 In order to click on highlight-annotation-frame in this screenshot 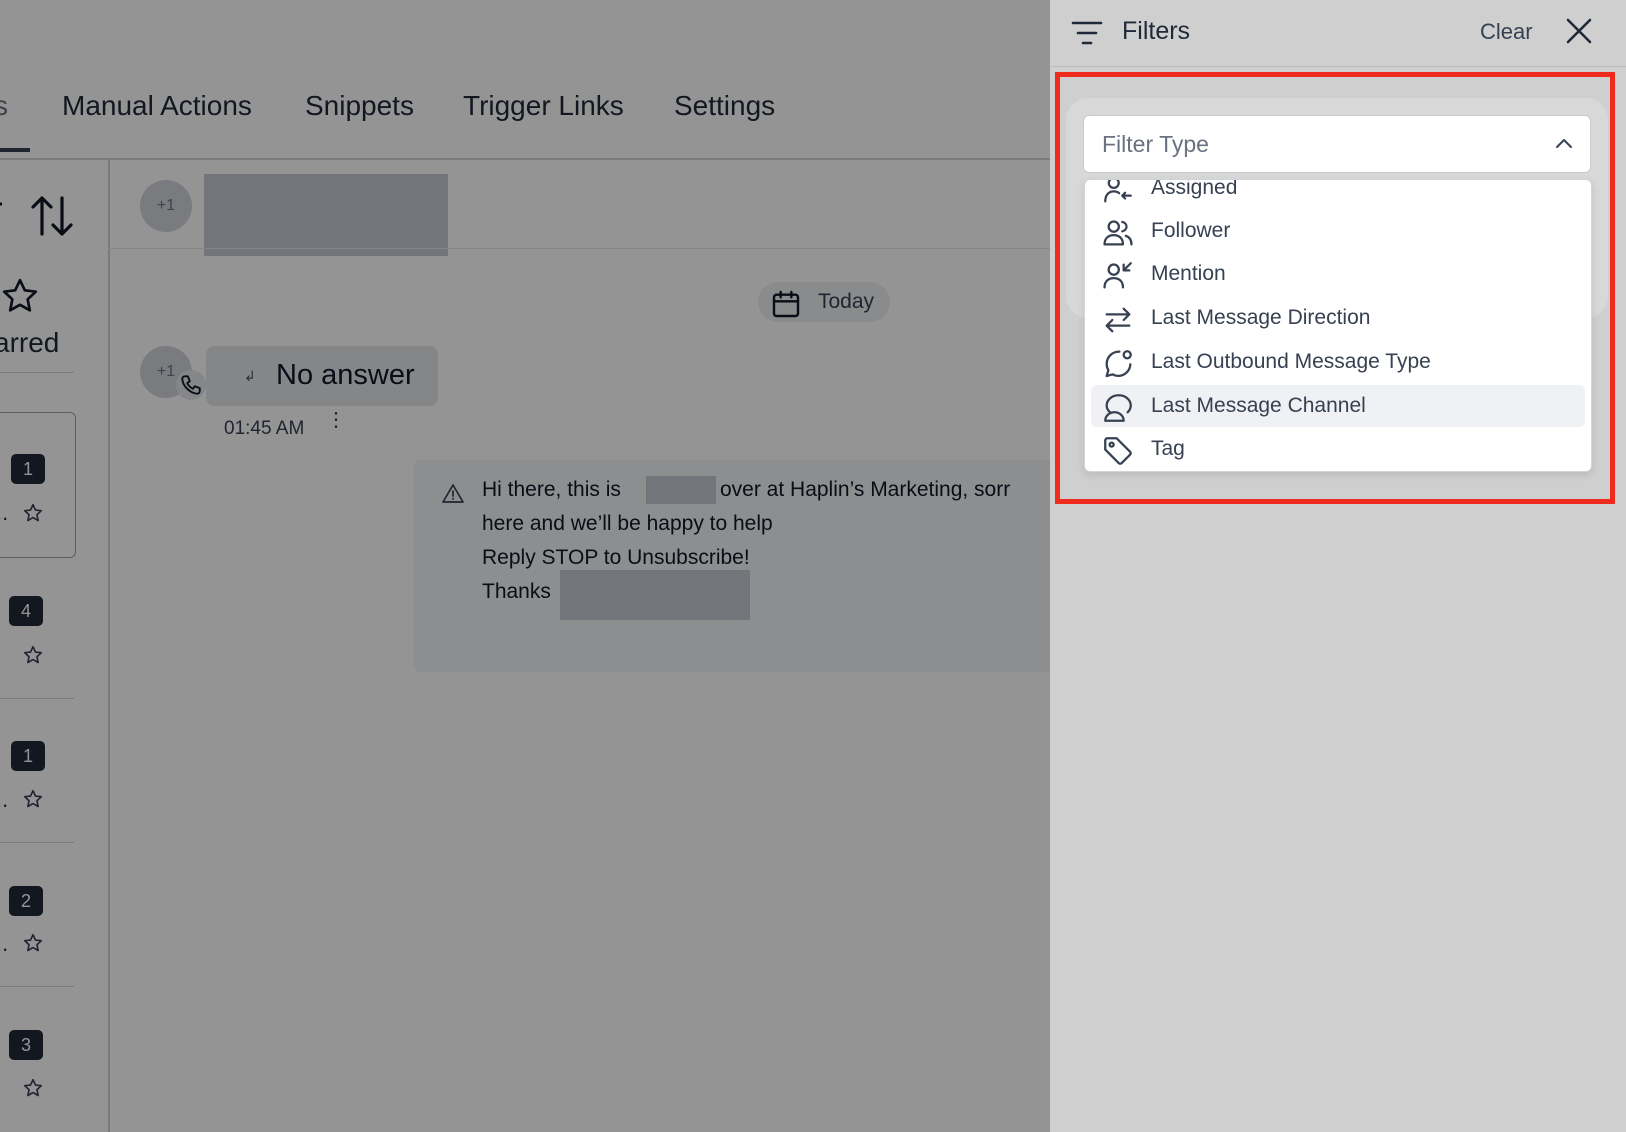, I will do `click(1335, 288)`.